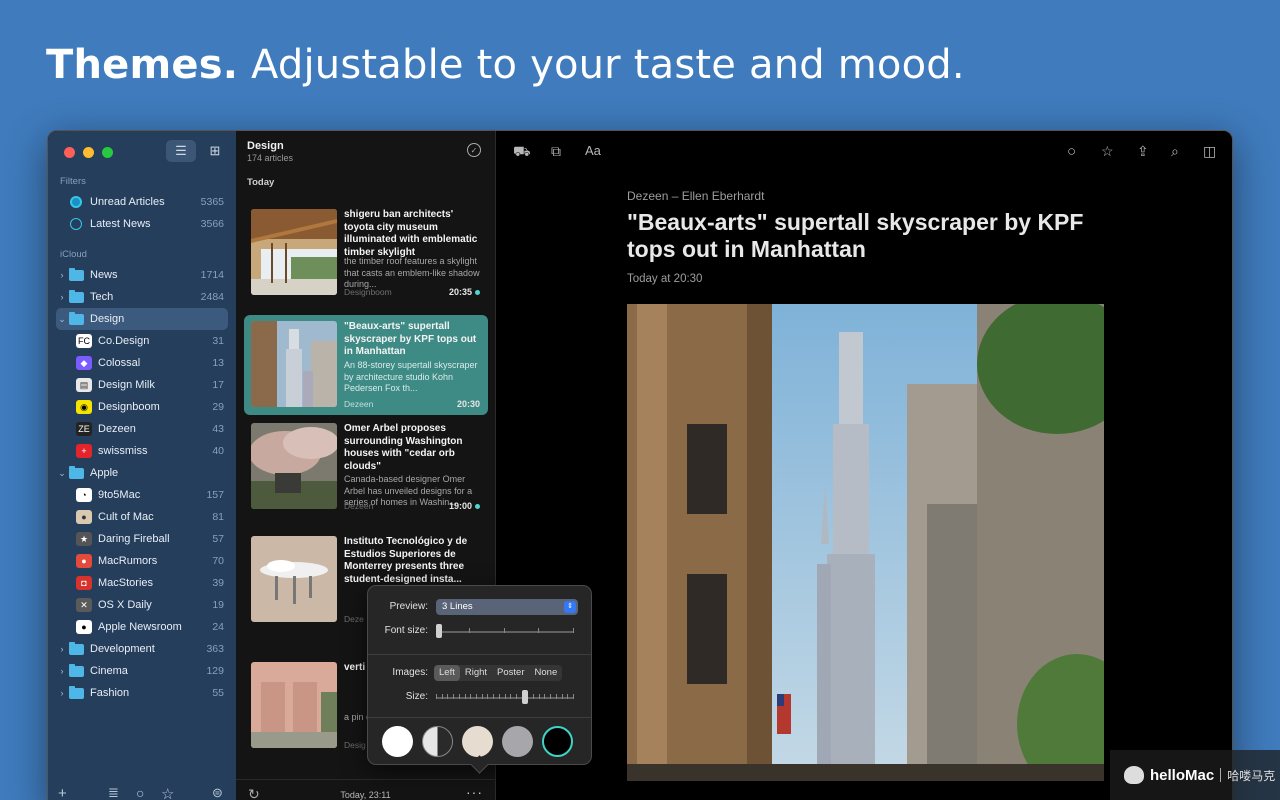 The height and width of the screenshot is (800, 1280). Describe the element at coordinates (1182, 775) in the screenshot. I see `watermark-brand: helloMac` at that location.